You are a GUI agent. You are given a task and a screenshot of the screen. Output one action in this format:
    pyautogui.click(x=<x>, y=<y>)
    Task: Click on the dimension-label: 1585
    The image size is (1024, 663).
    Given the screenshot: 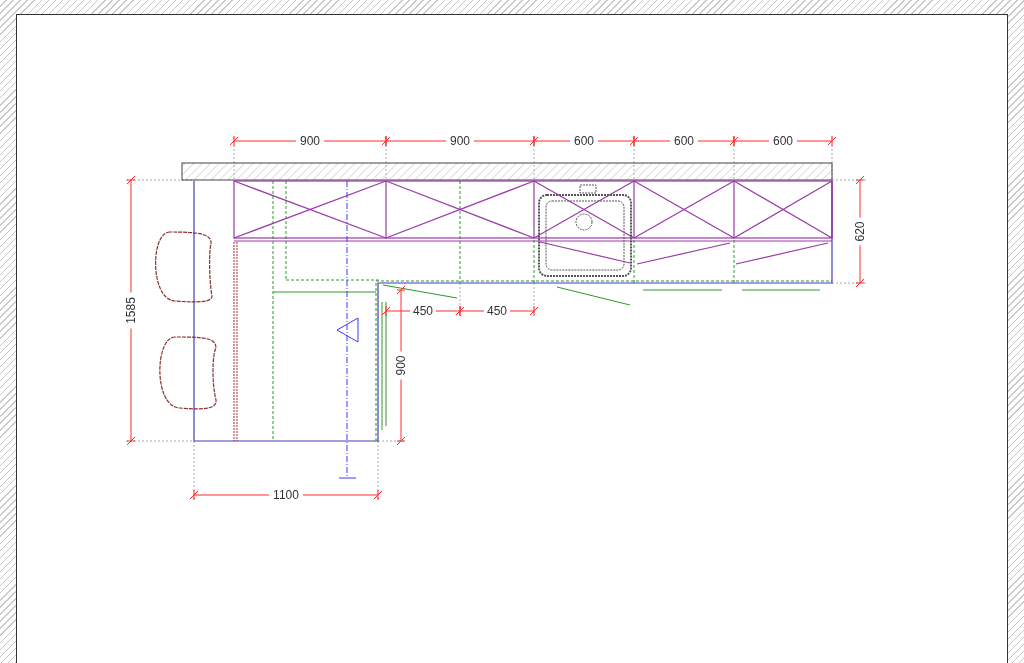 What is the action you would take?
    pyautogui.click(x=131, y=310)
    